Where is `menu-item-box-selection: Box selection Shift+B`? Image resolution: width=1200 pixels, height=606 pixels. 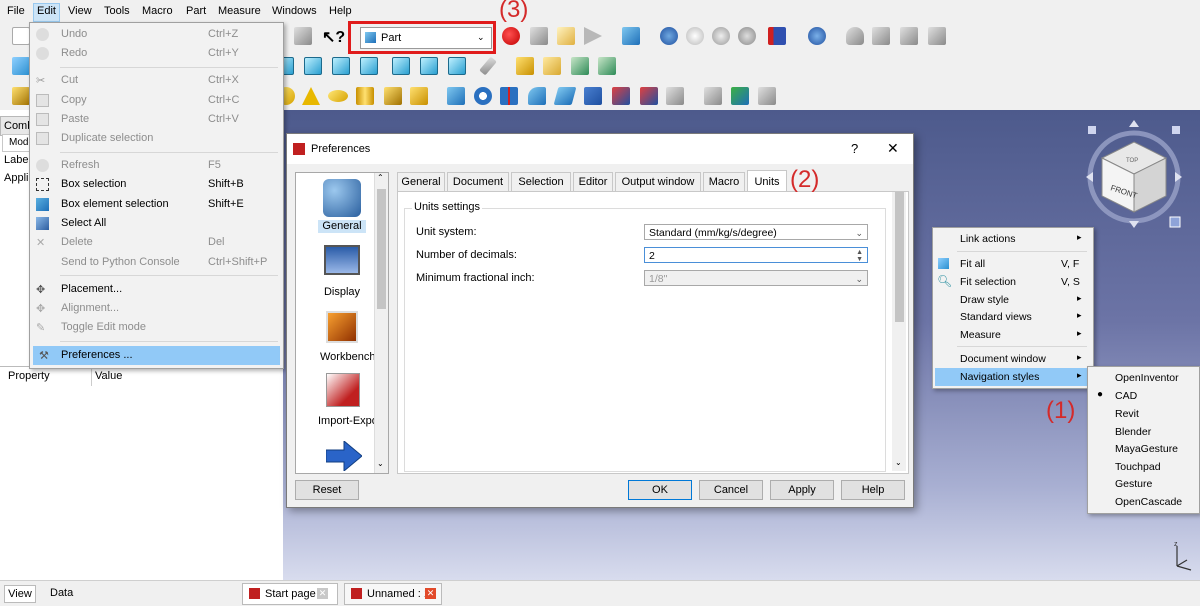 menu-item-box-selection: Box selection Shift+B is located at coordinates (156, 184).